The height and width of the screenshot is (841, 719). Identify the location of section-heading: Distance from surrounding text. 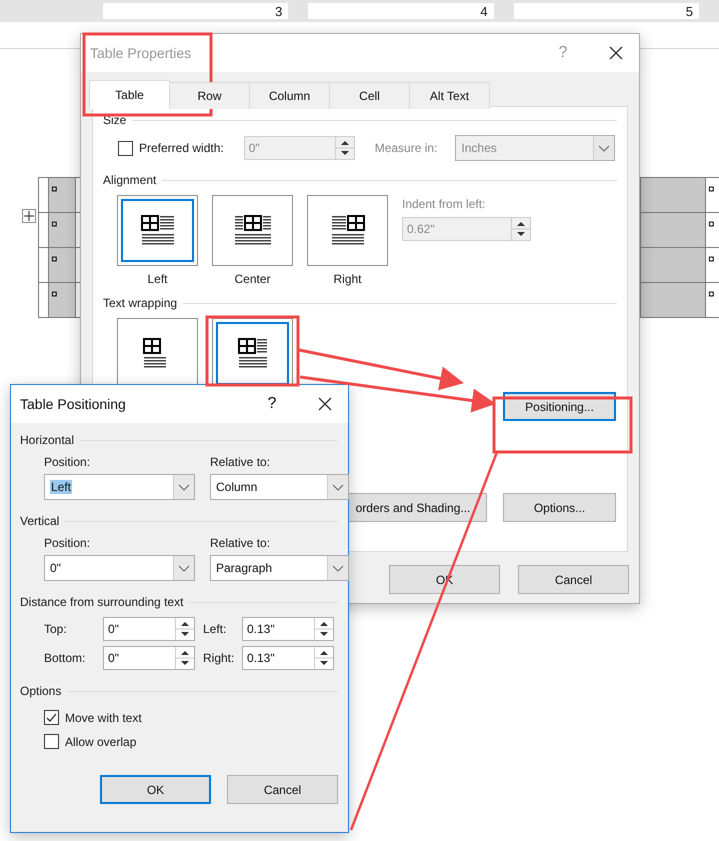
(102, 602).